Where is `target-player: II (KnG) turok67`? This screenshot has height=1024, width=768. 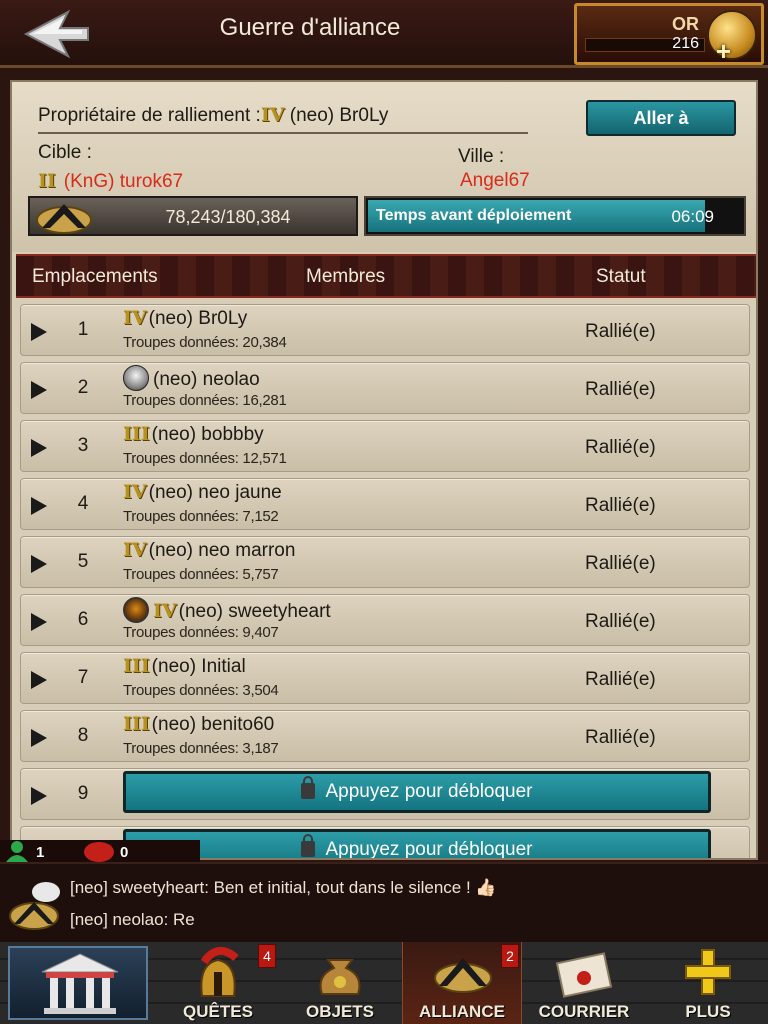
target-player: II (KnG) turok67 is located at coordinates (110, 181).